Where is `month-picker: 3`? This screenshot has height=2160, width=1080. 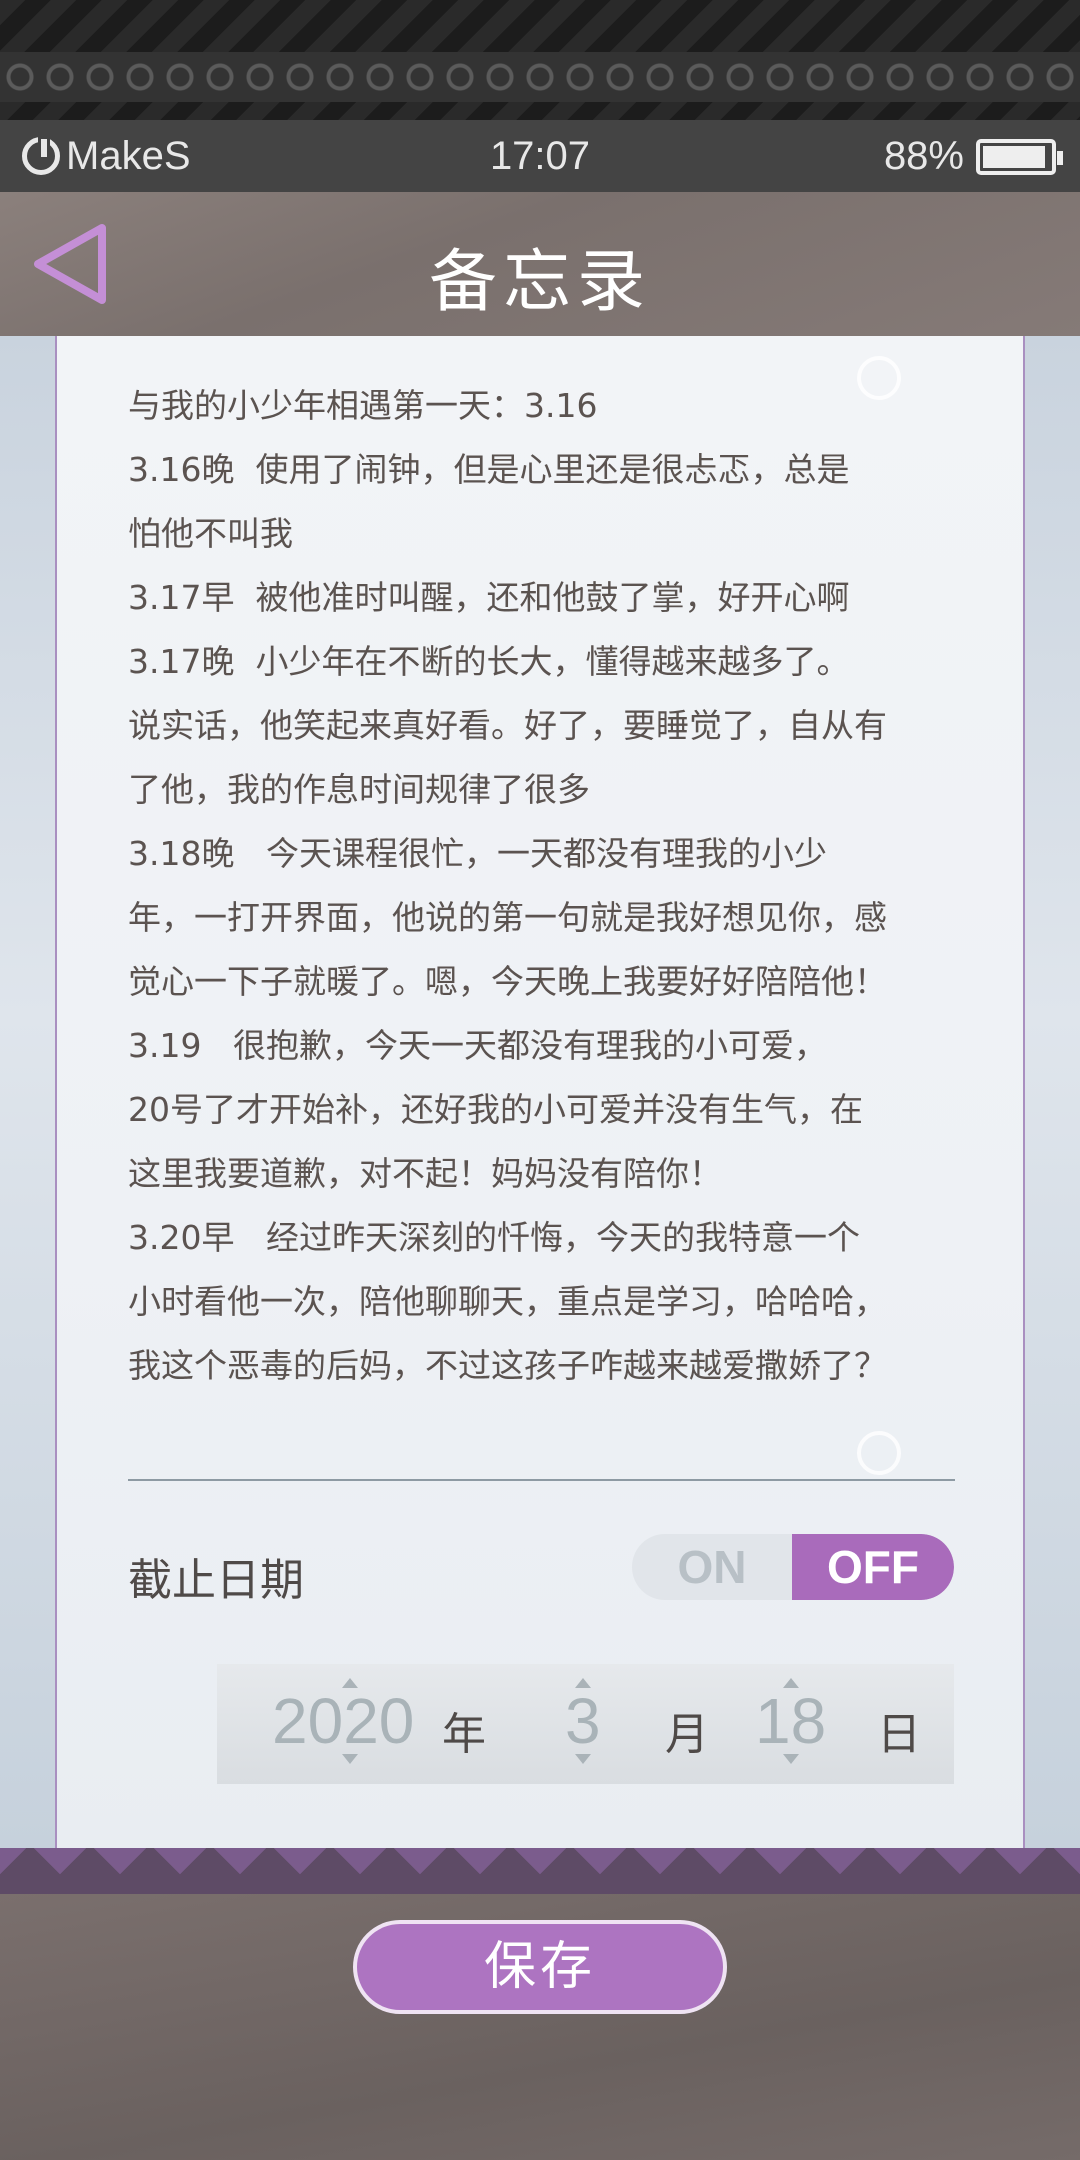
month-picker: 3 is located at coordinates (583, 1721).